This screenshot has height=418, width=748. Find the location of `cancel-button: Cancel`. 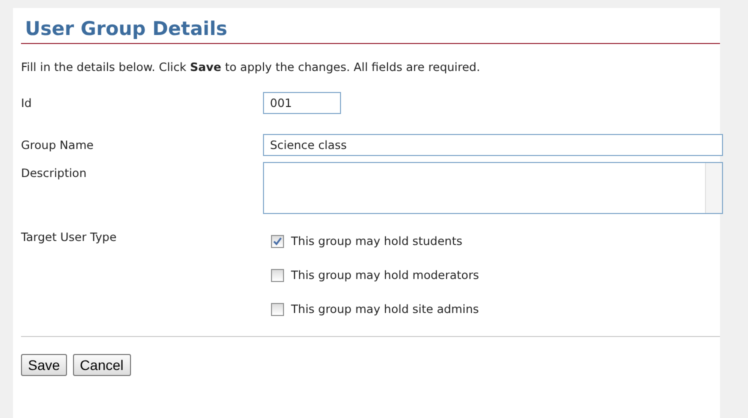

cancel-button: Cancel is located at coordinates (101, 365).